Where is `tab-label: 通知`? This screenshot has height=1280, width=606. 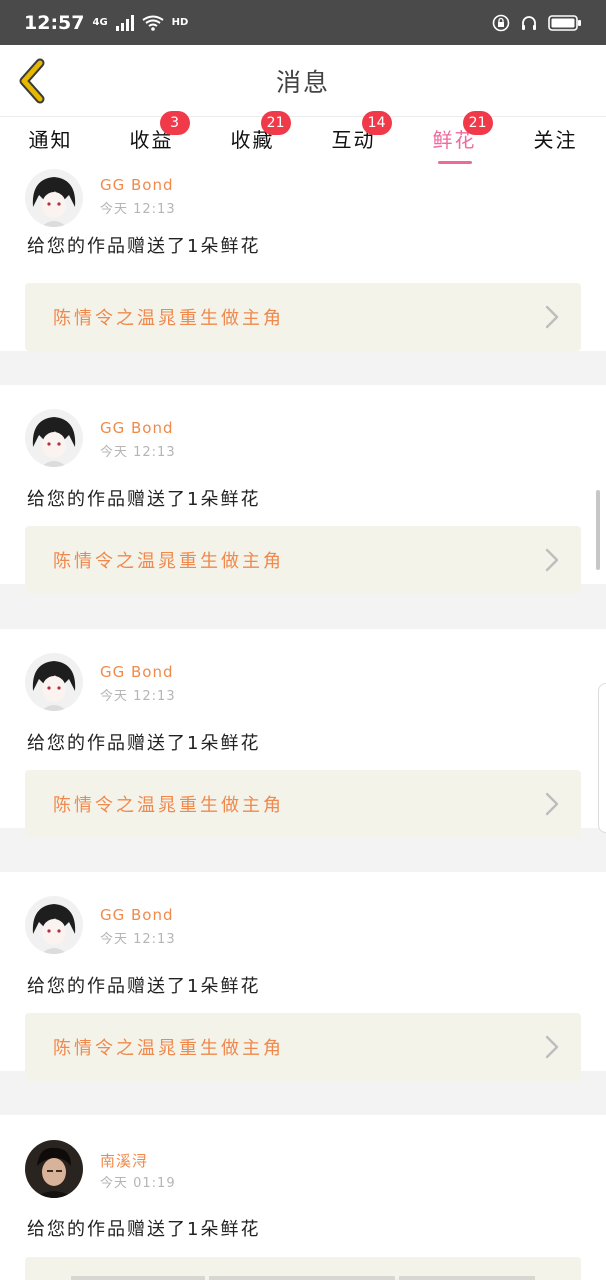 tab-label: 通知 is located at coordinates (50, 140).